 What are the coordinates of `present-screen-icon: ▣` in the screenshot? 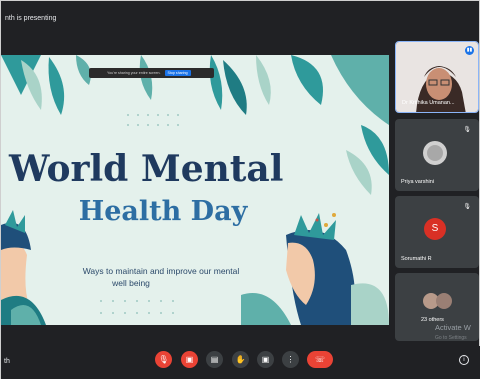 It's located at (265, 359).